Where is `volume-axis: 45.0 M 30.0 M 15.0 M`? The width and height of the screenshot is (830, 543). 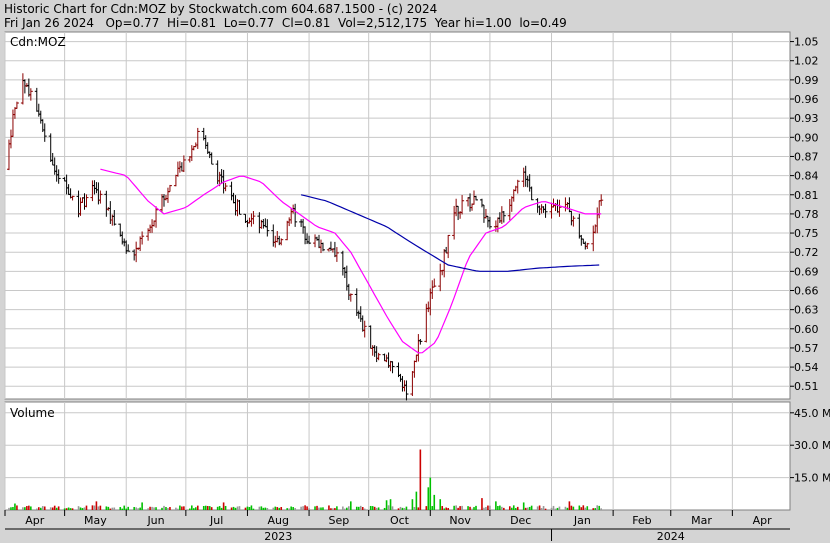
volume-axis: 45.0 M 30.0 M 15.0 M is located at coordinates (810, 446).